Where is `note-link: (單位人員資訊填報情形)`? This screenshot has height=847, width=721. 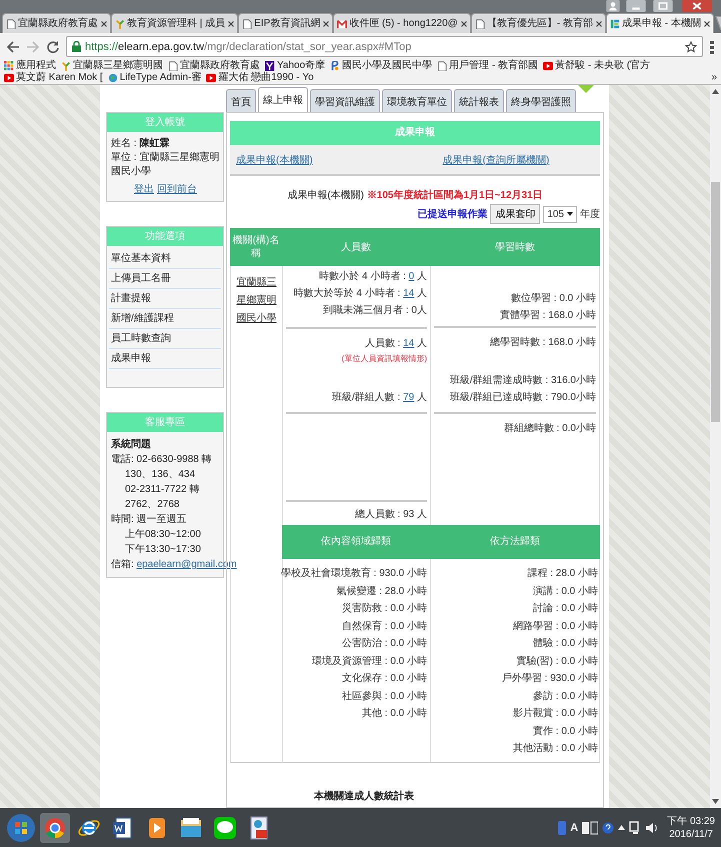
note-link: (單位人員資訊填報情形) is located at coordinates (384, 359).